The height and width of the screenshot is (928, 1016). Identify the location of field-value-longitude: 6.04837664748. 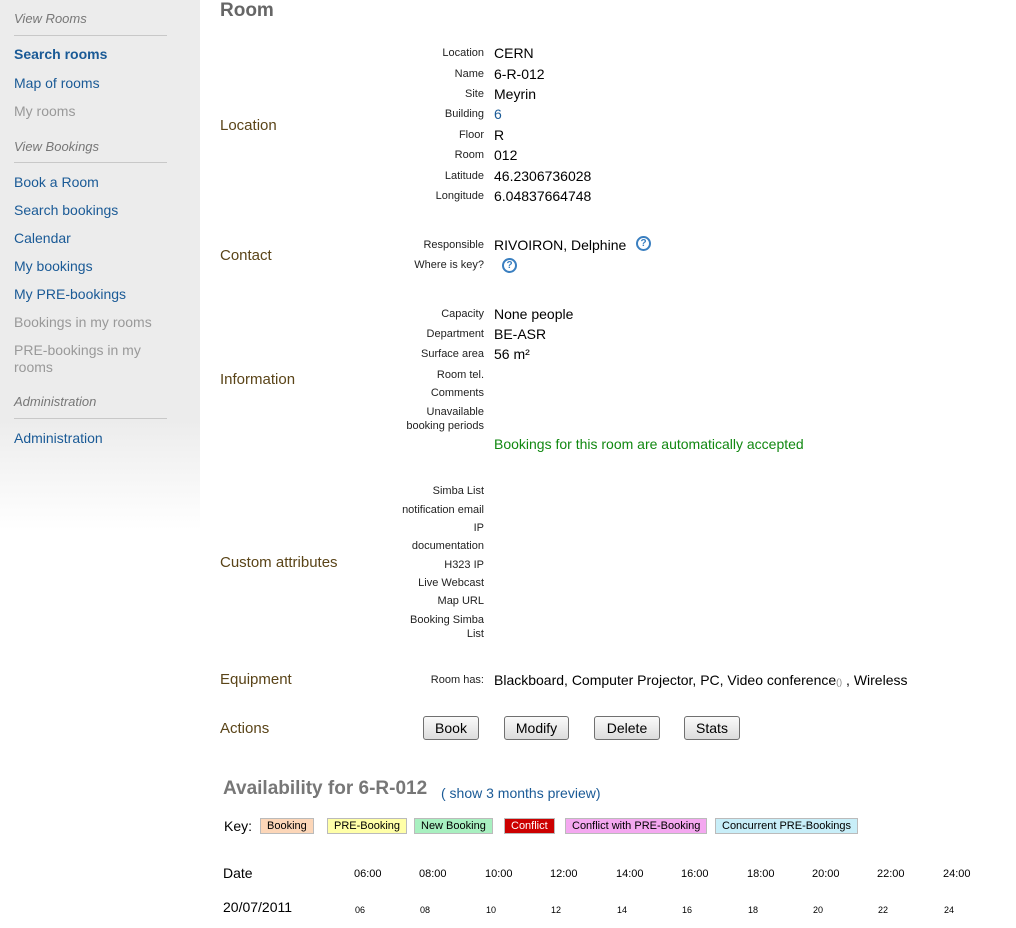
(543, 196).